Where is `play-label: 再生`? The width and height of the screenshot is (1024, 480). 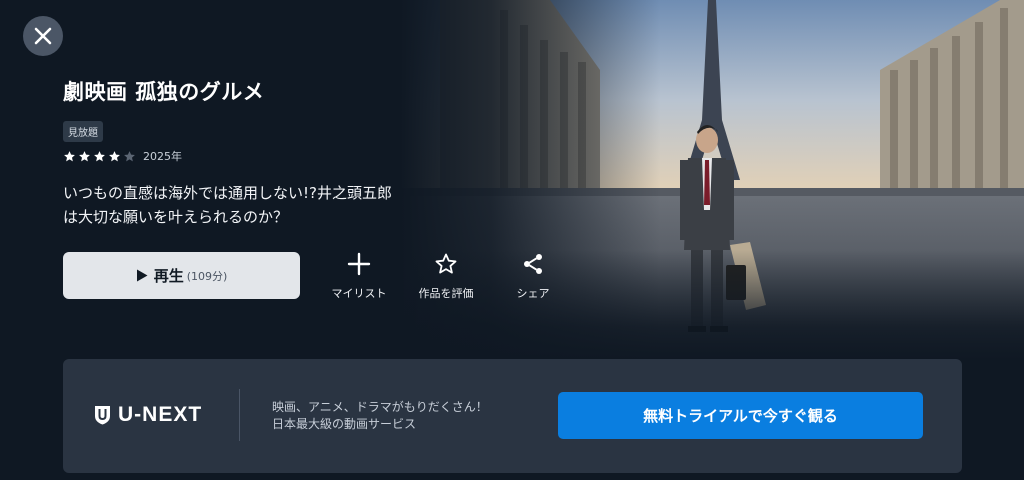
play-label: 再生 is located at coordinates (168, 276).